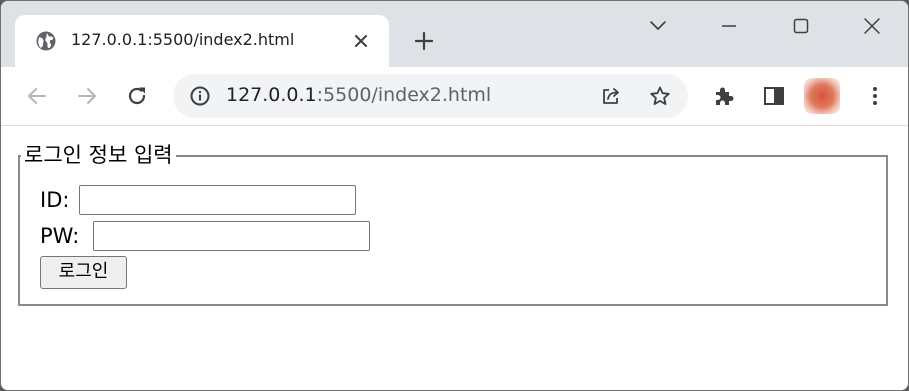  Describe the element at coordinates (46, 41) in the screenshot. I see `globe-icon` at that location.